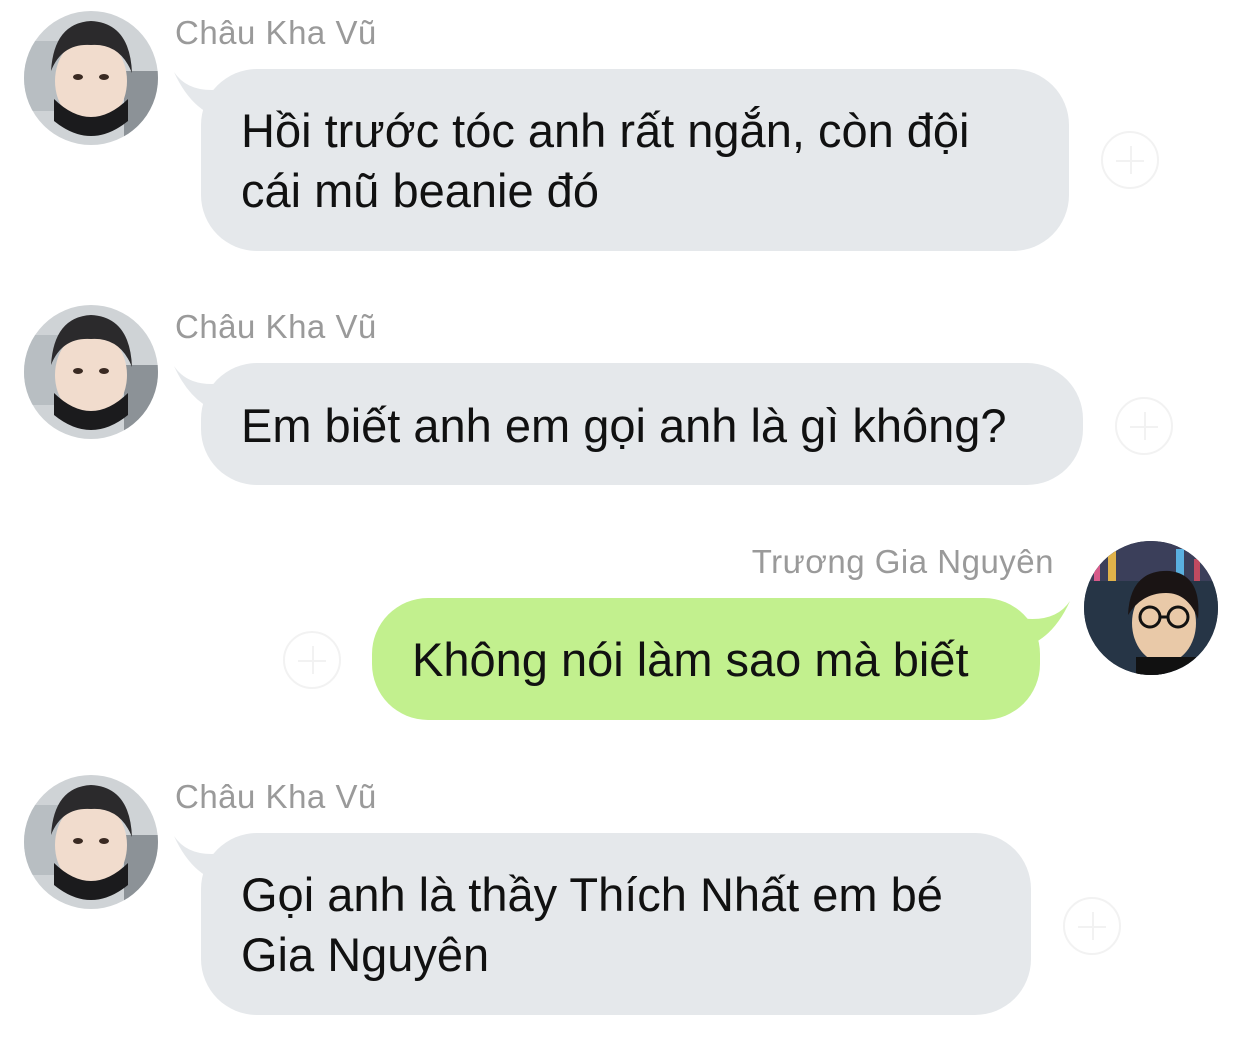 The width and height of the screenshot is (1242, 1045). Describe the element at coordinates (420, 190) in the screenshot. I see `message-text-line: cái mũ beanie đó` at that location.